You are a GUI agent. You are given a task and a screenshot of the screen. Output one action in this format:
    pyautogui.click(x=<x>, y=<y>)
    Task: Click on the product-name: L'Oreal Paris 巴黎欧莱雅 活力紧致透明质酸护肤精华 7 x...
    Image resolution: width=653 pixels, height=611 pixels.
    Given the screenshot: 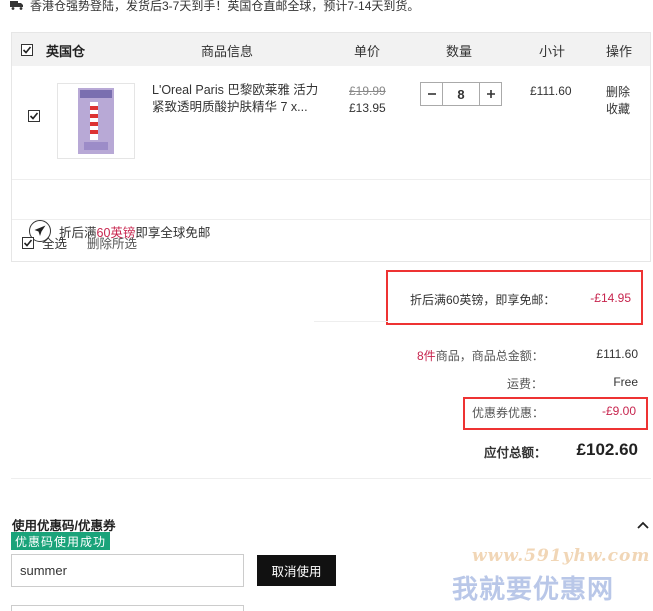 What is the action you would take?
    pyautogui.click(x=237, y=99)
    